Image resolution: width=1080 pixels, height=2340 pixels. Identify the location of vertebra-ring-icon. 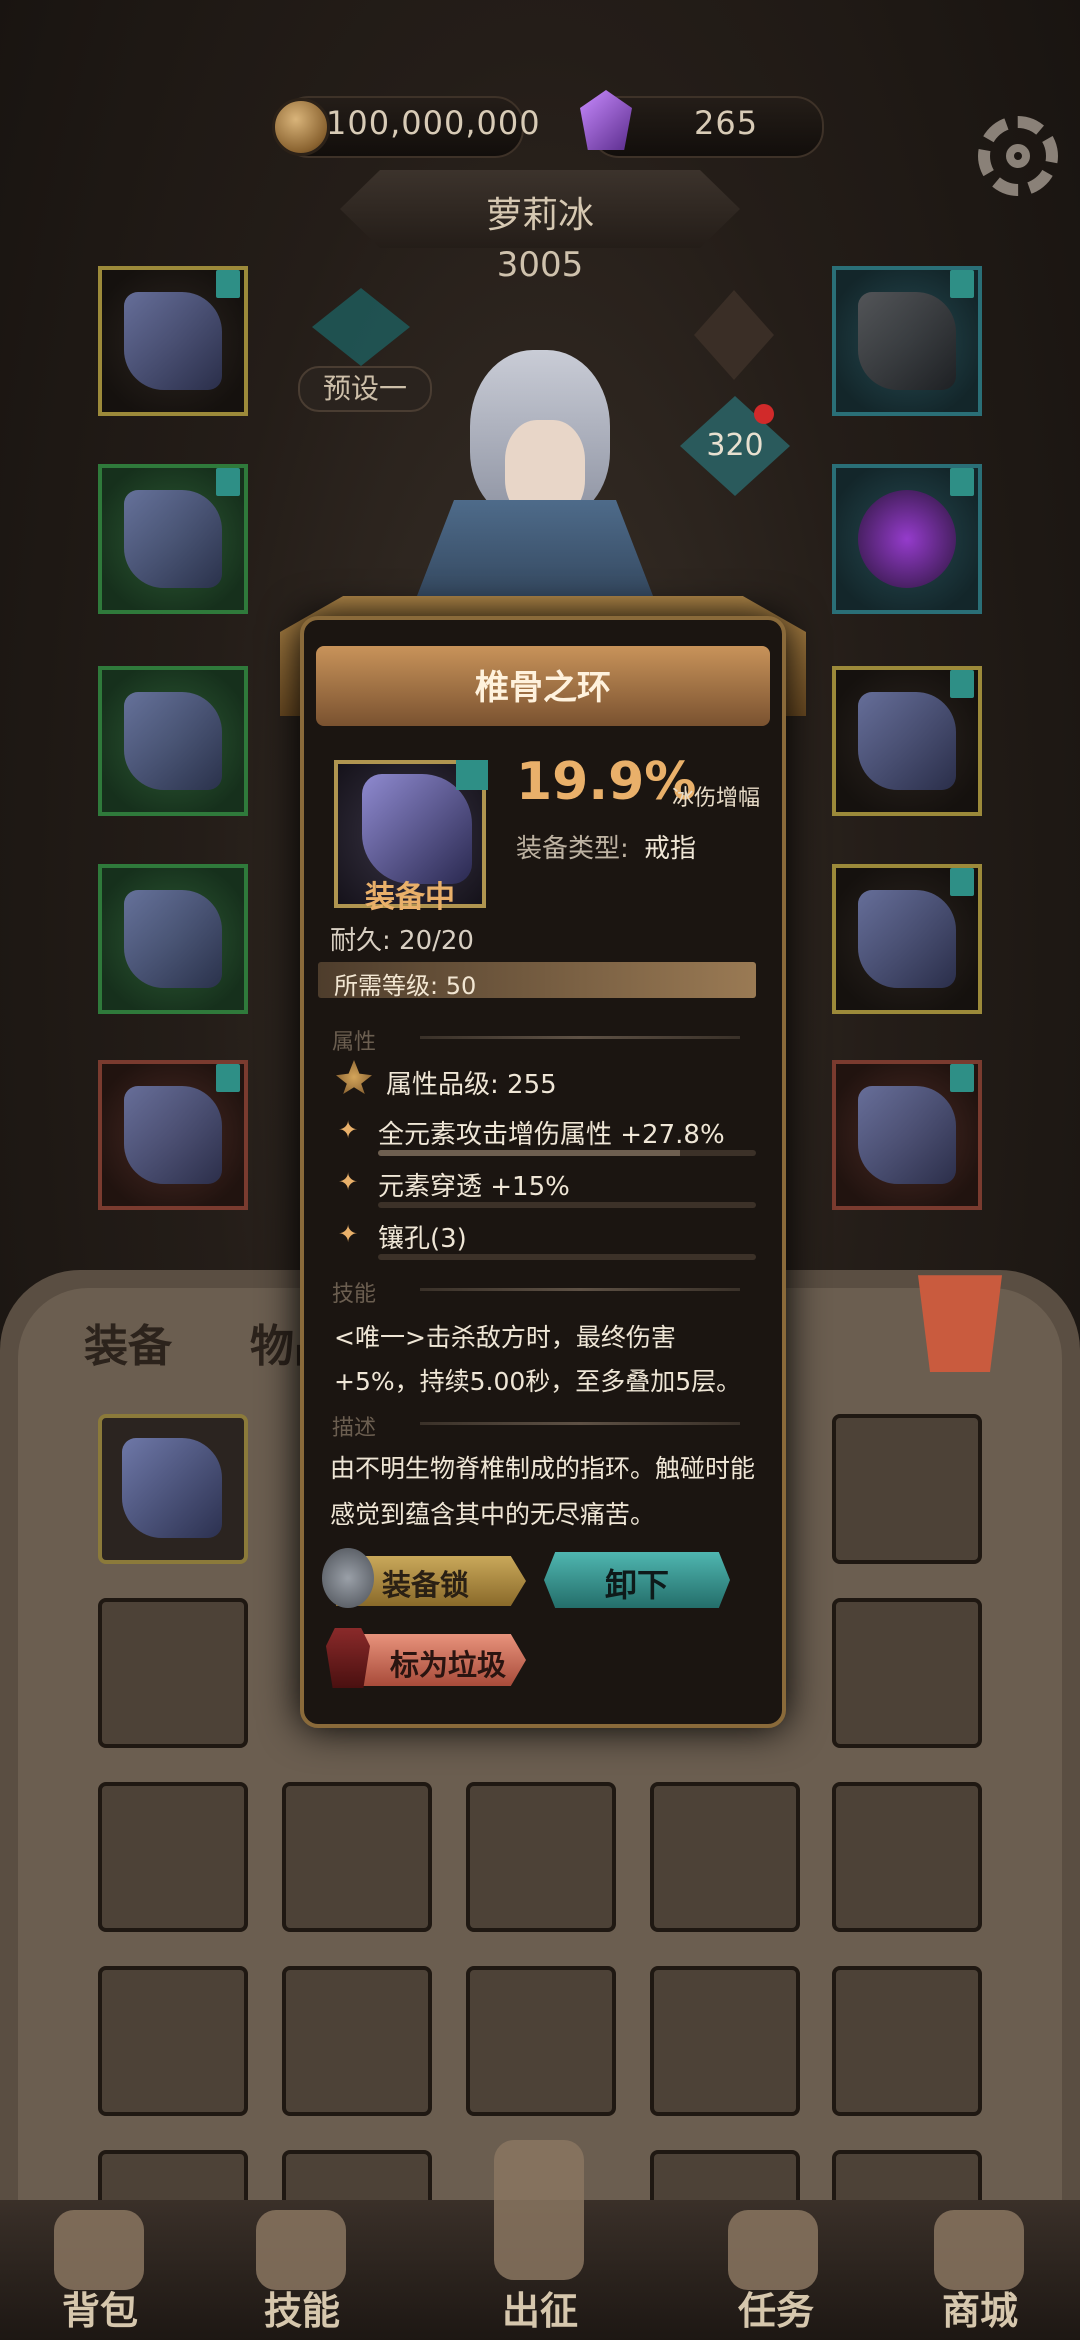
(417, 829).